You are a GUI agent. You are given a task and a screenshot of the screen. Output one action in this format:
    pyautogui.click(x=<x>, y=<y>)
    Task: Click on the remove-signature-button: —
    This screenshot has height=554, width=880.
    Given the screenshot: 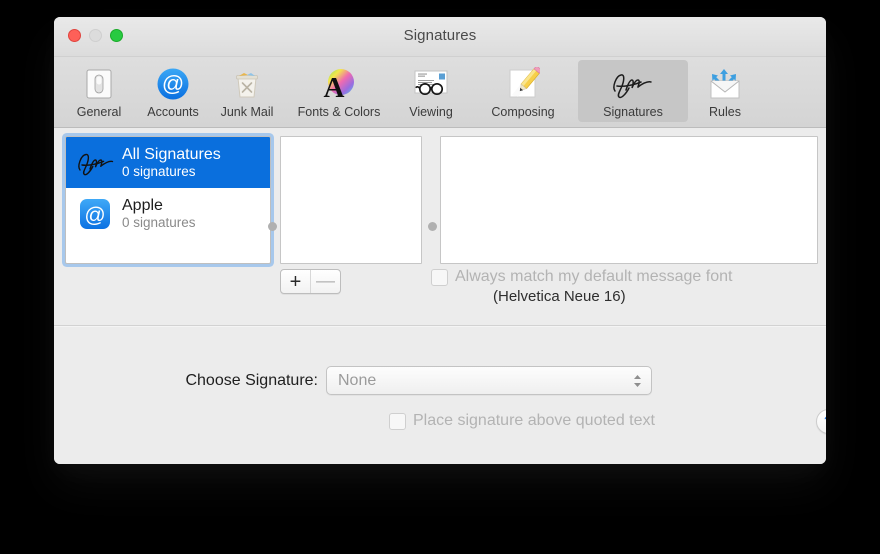 What is the action you would take?
    pyautogui.click(x=325, y=281)
    